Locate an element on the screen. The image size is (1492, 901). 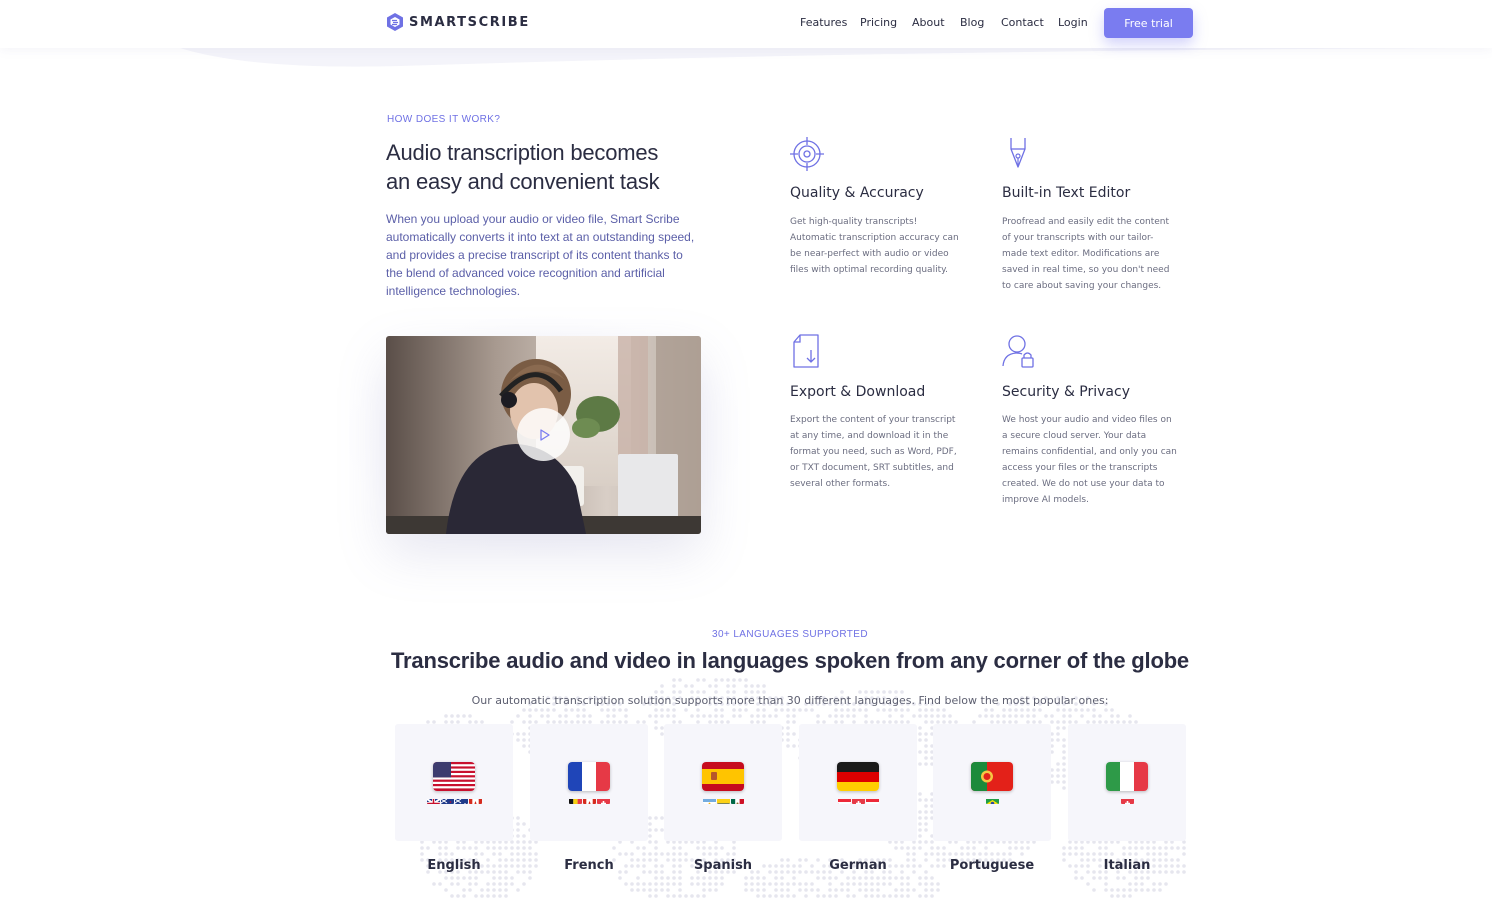
brand-logo: SMARTSCRIBE is located at coordinates (458, 22).